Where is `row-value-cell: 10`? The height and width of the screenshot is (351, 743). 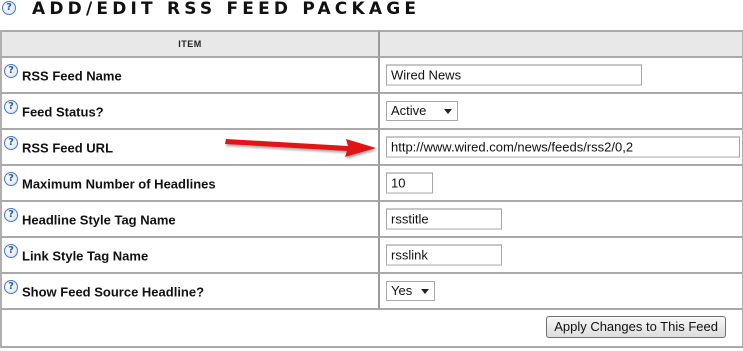 row-value-cell: 10 is located at coordinates (561, 184).